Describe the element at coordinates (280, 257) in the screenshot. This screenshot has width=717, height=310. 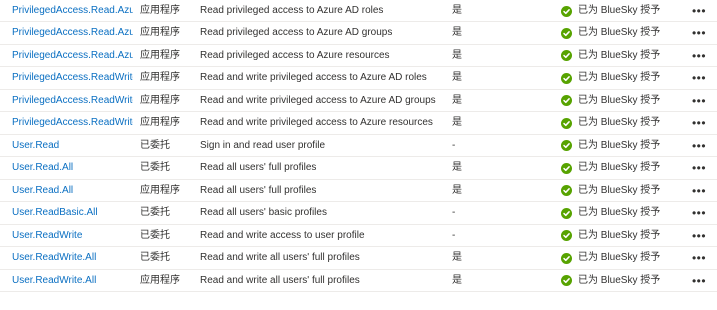
I see `permission-description: Read and write all users' full profiles` at that location.